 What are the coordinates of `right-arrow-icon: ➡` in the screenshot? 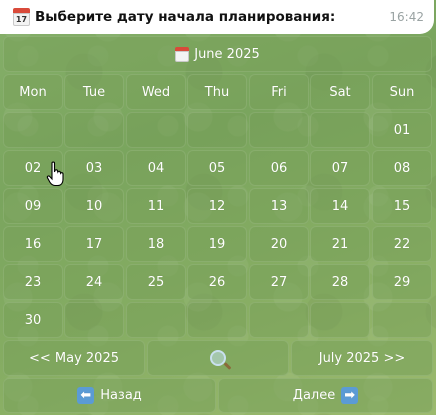 It's located at (350, 395).